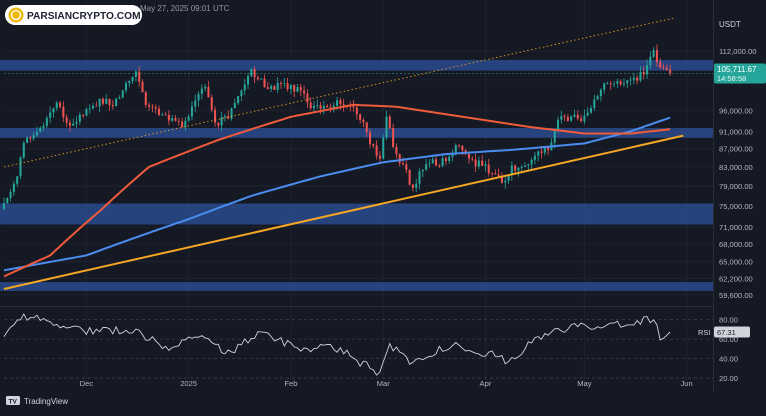  I want to click on price-zone, so click(356, 214).